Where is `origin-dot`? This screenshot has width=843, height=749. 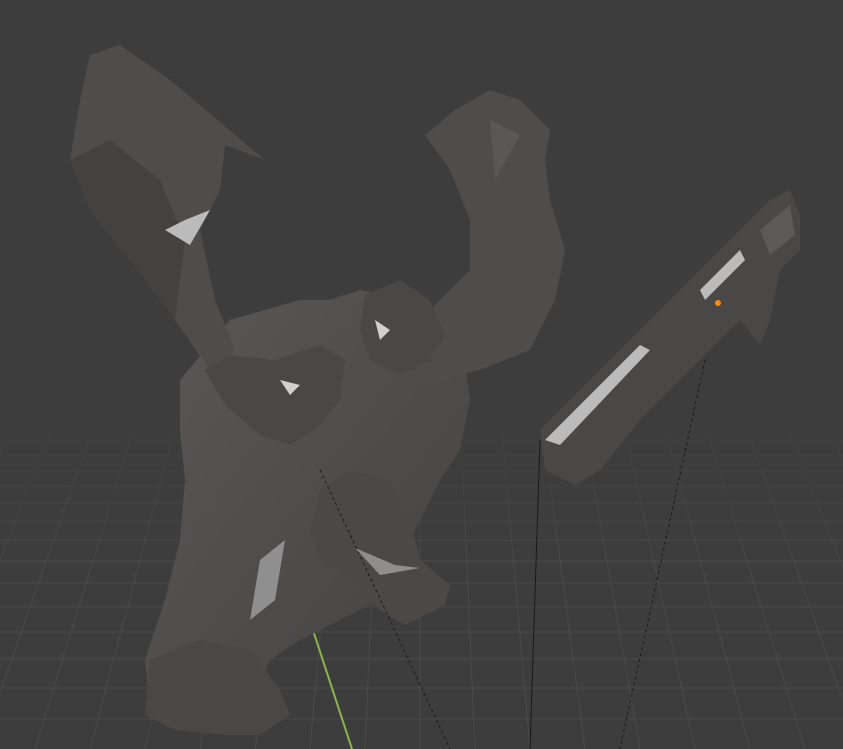 origin-dot is located at coordinates (718, 303).